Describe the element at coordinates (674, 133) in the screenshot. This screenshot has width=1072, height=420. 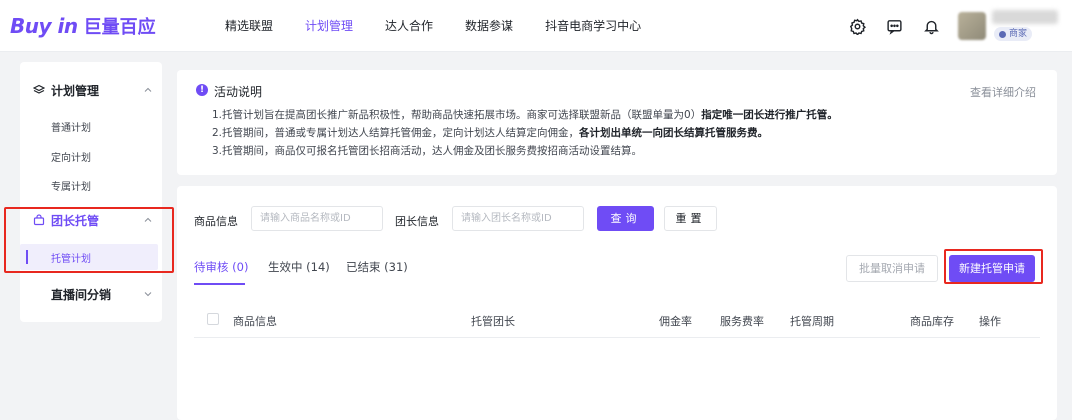
I see `notice-line-2-emphasis: 各计划出单统一向团长结算托管服务费。` at that location.